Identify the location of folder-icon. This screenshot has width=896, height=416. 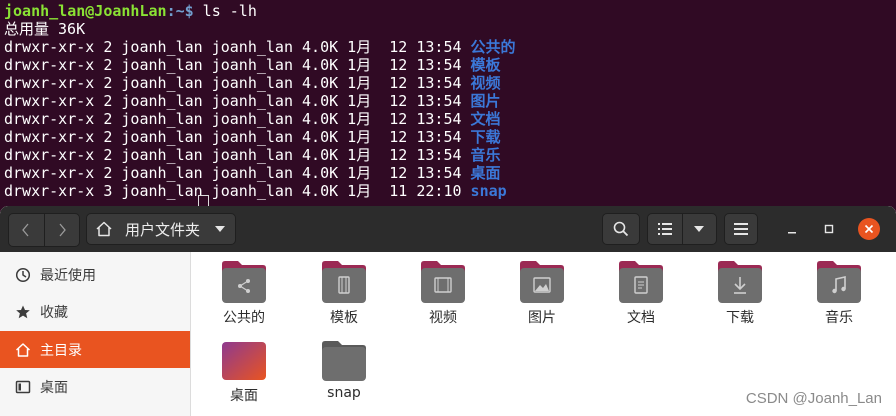
(344, 361).